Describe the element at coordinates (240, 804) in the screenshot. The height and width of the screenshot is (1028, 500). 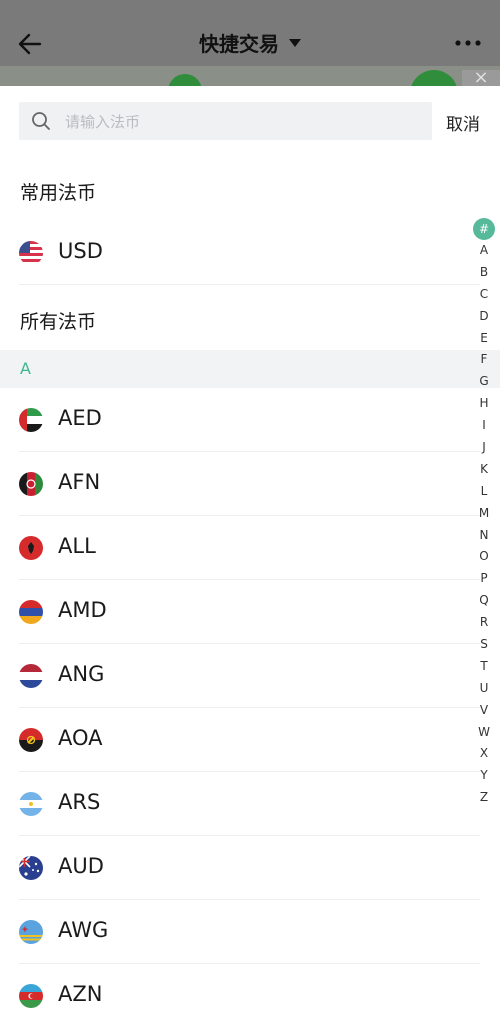
I see `currency-row-ars: ARS` at that location.